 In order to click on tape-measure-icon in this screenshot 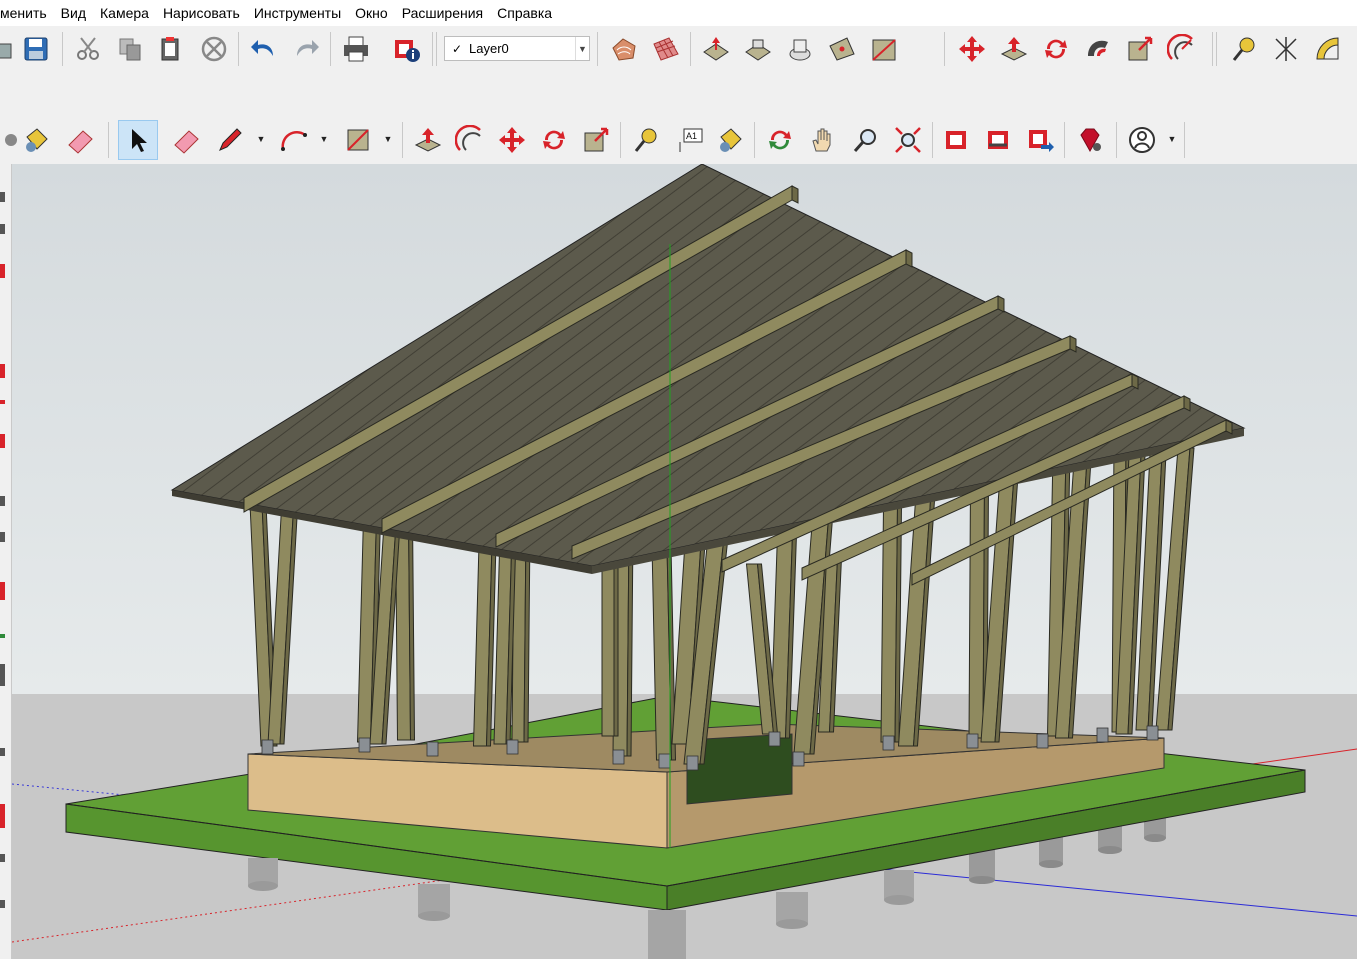, I will do `click(1244, 49)`.